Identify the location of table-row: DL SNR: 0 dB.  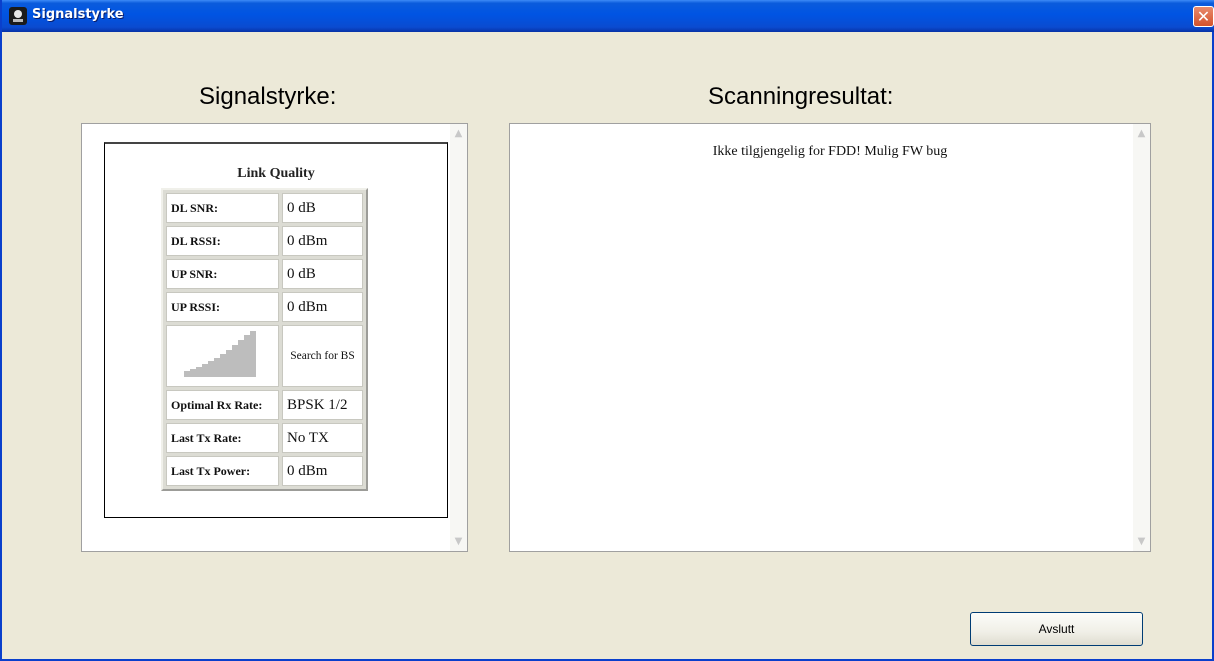
(264, 208).